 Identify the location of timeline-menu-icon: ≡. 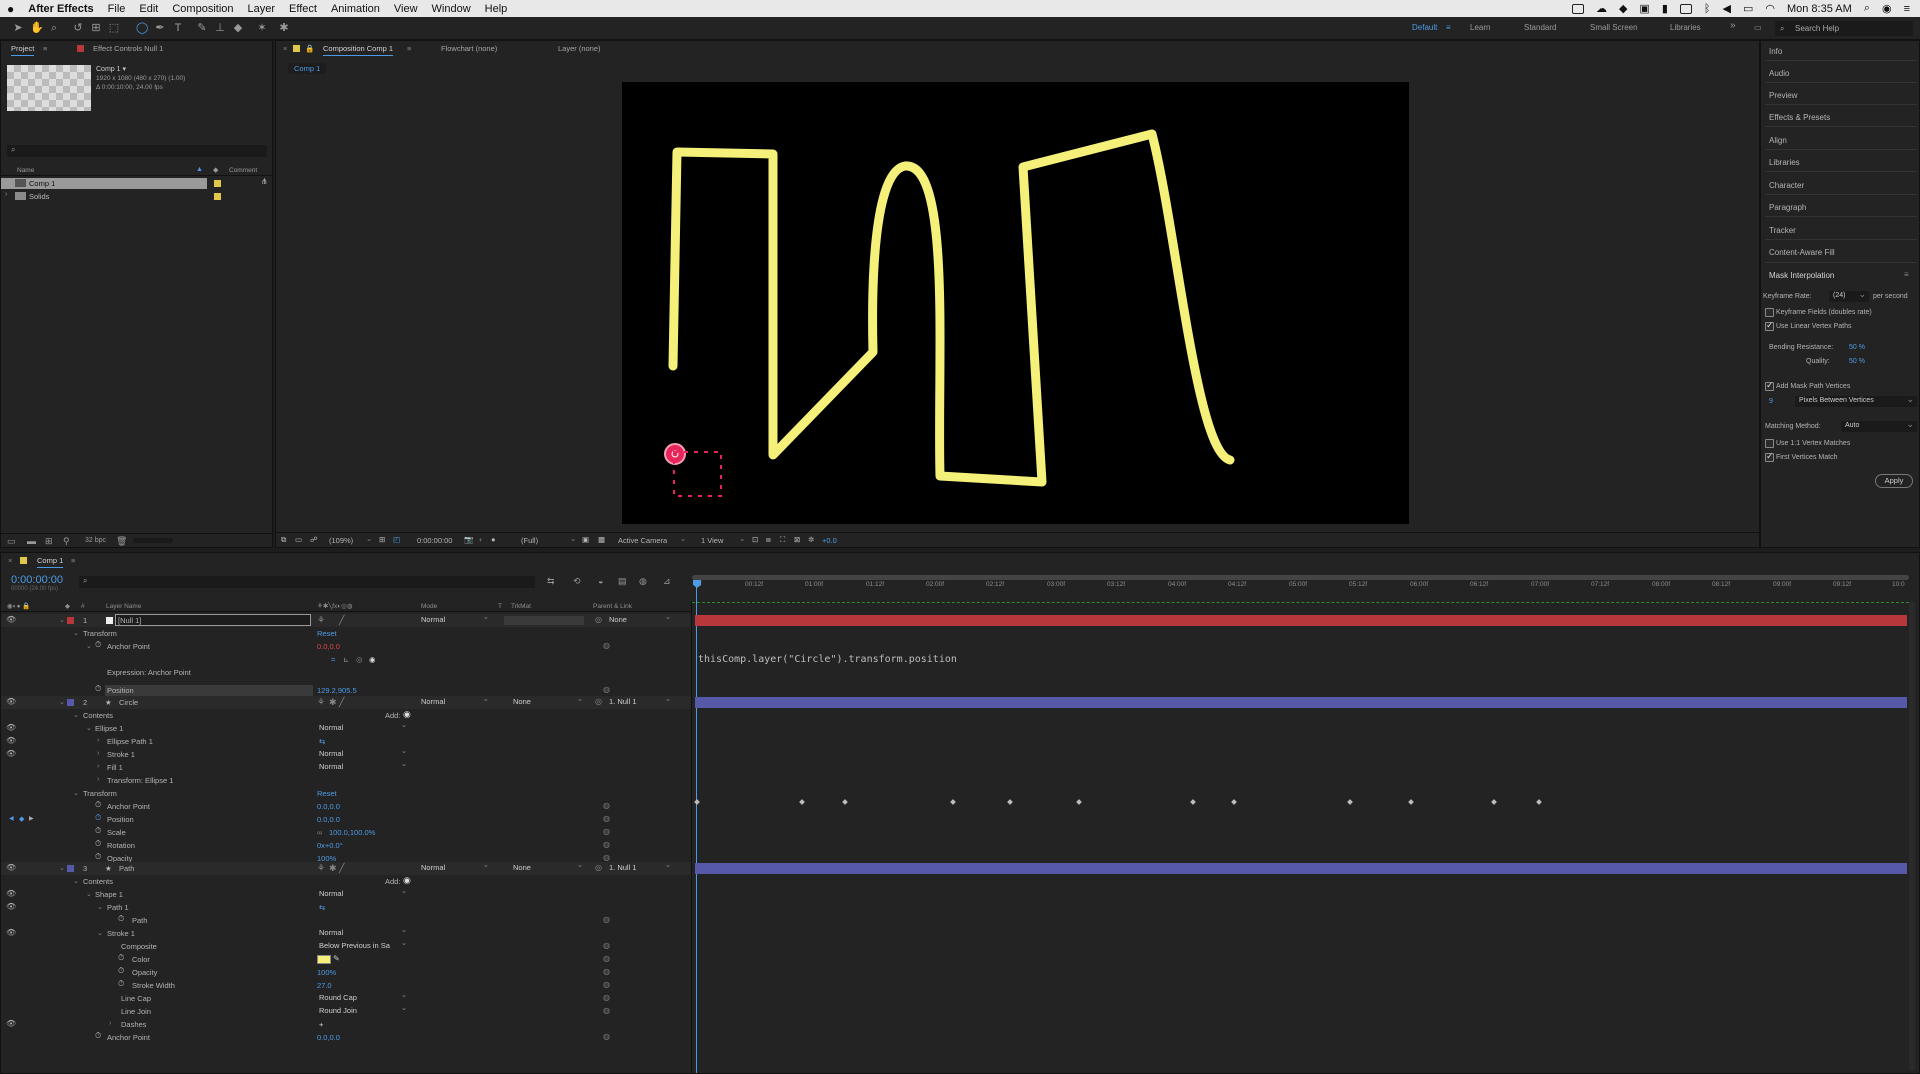
(73, 560).